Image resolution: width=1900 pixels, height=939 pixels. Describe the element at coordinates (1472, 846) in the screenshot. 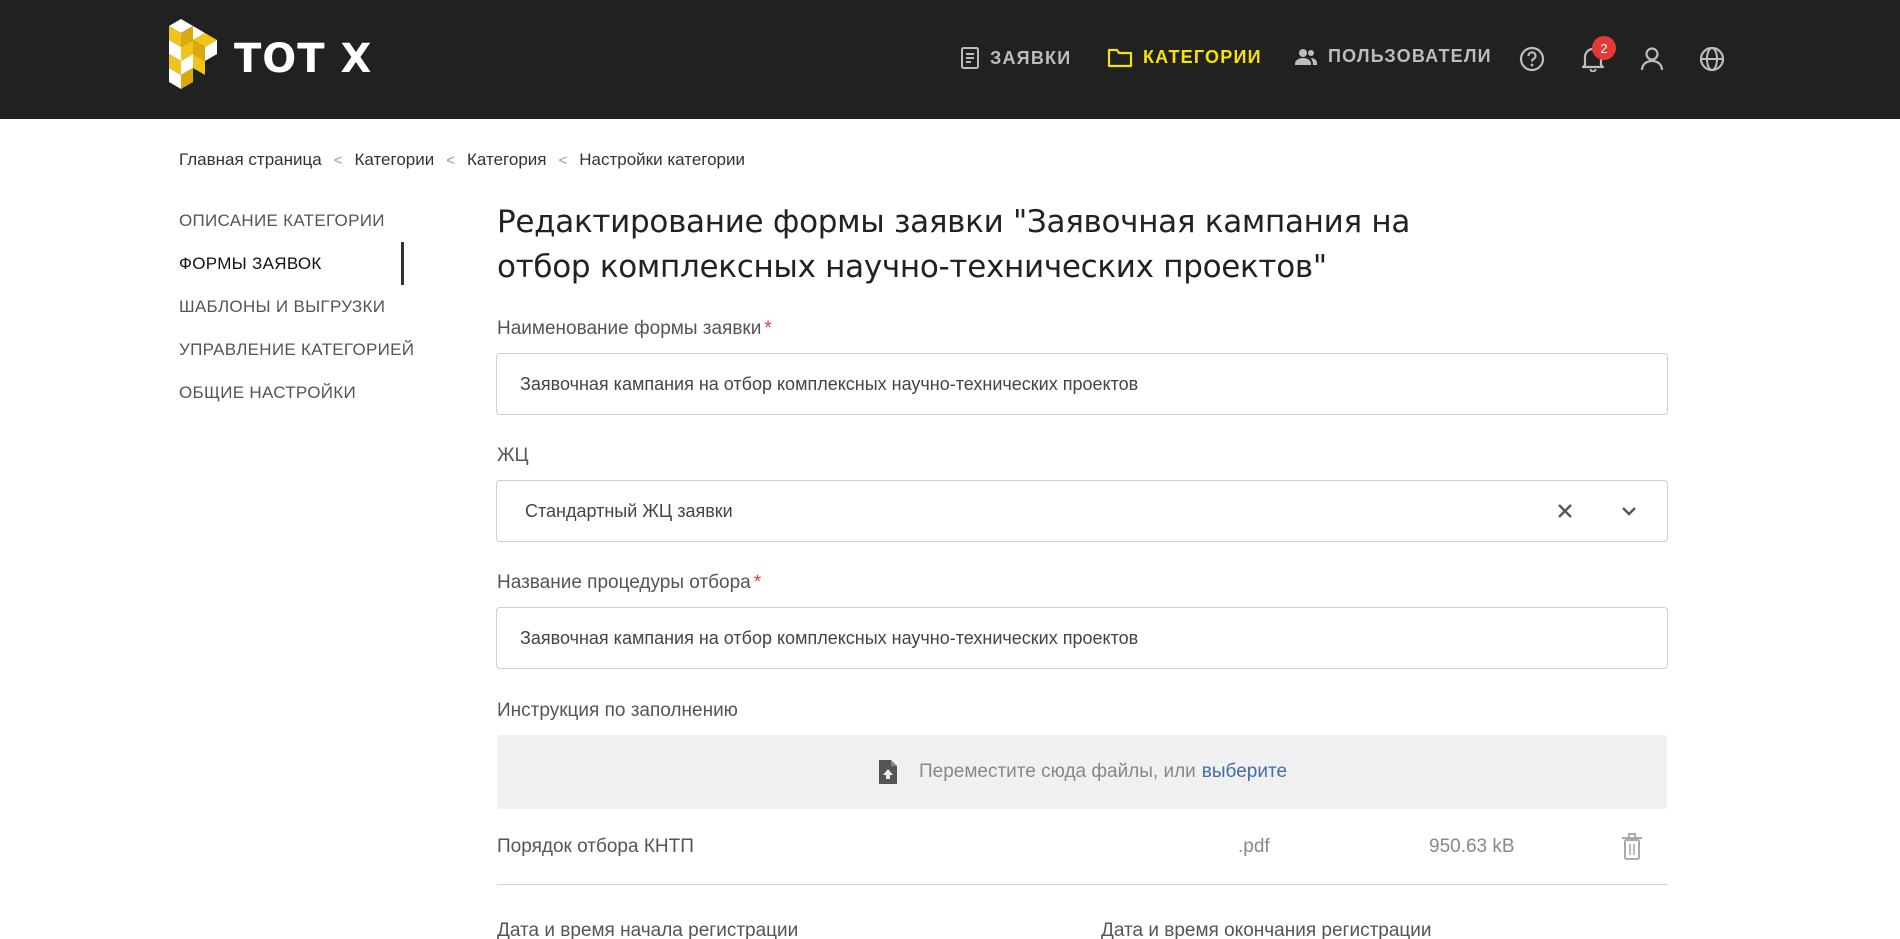

I see `file-size: 950.63 kB` at that location.